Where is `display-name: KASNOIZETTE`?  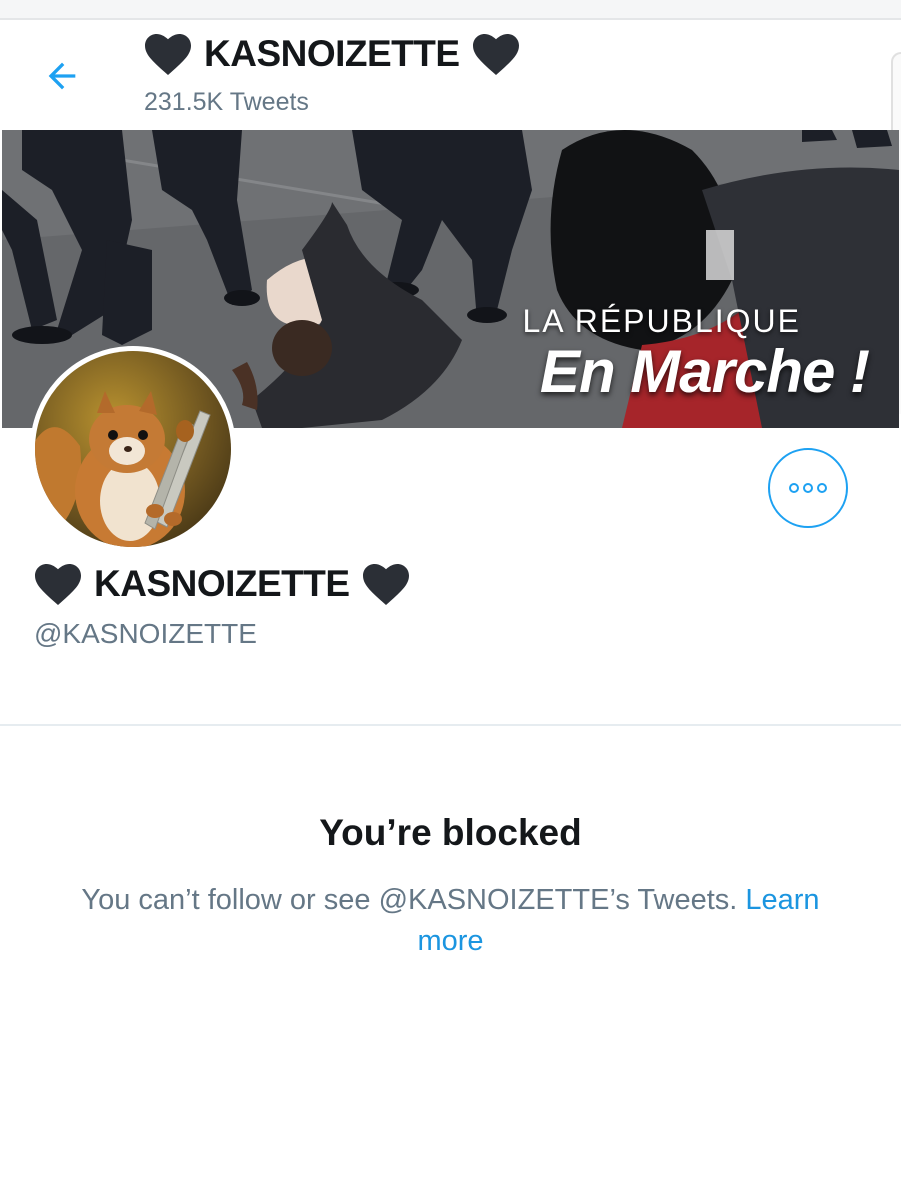
display-name: KASNOIZETTE is located at coordinates (222, 584).